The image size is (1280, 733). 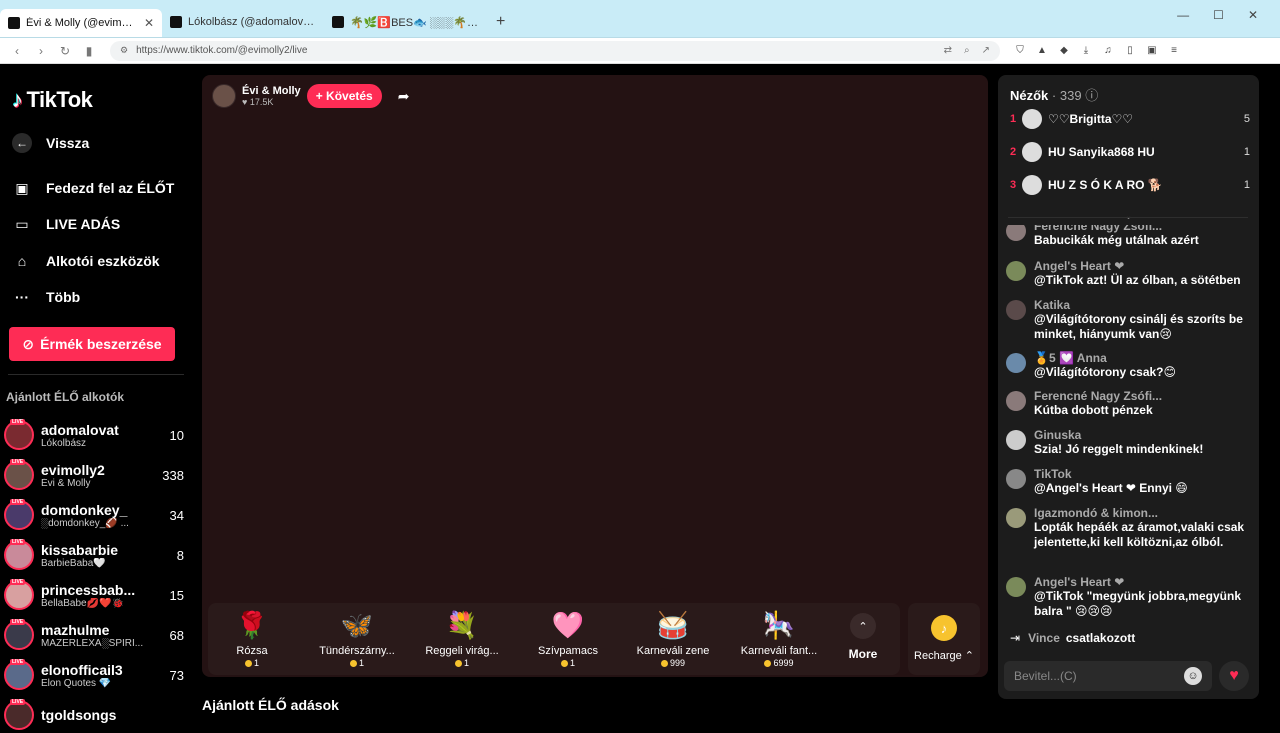 I want to click on creator-item: LIVE tgoldsongs, so click(x=94, y=715).